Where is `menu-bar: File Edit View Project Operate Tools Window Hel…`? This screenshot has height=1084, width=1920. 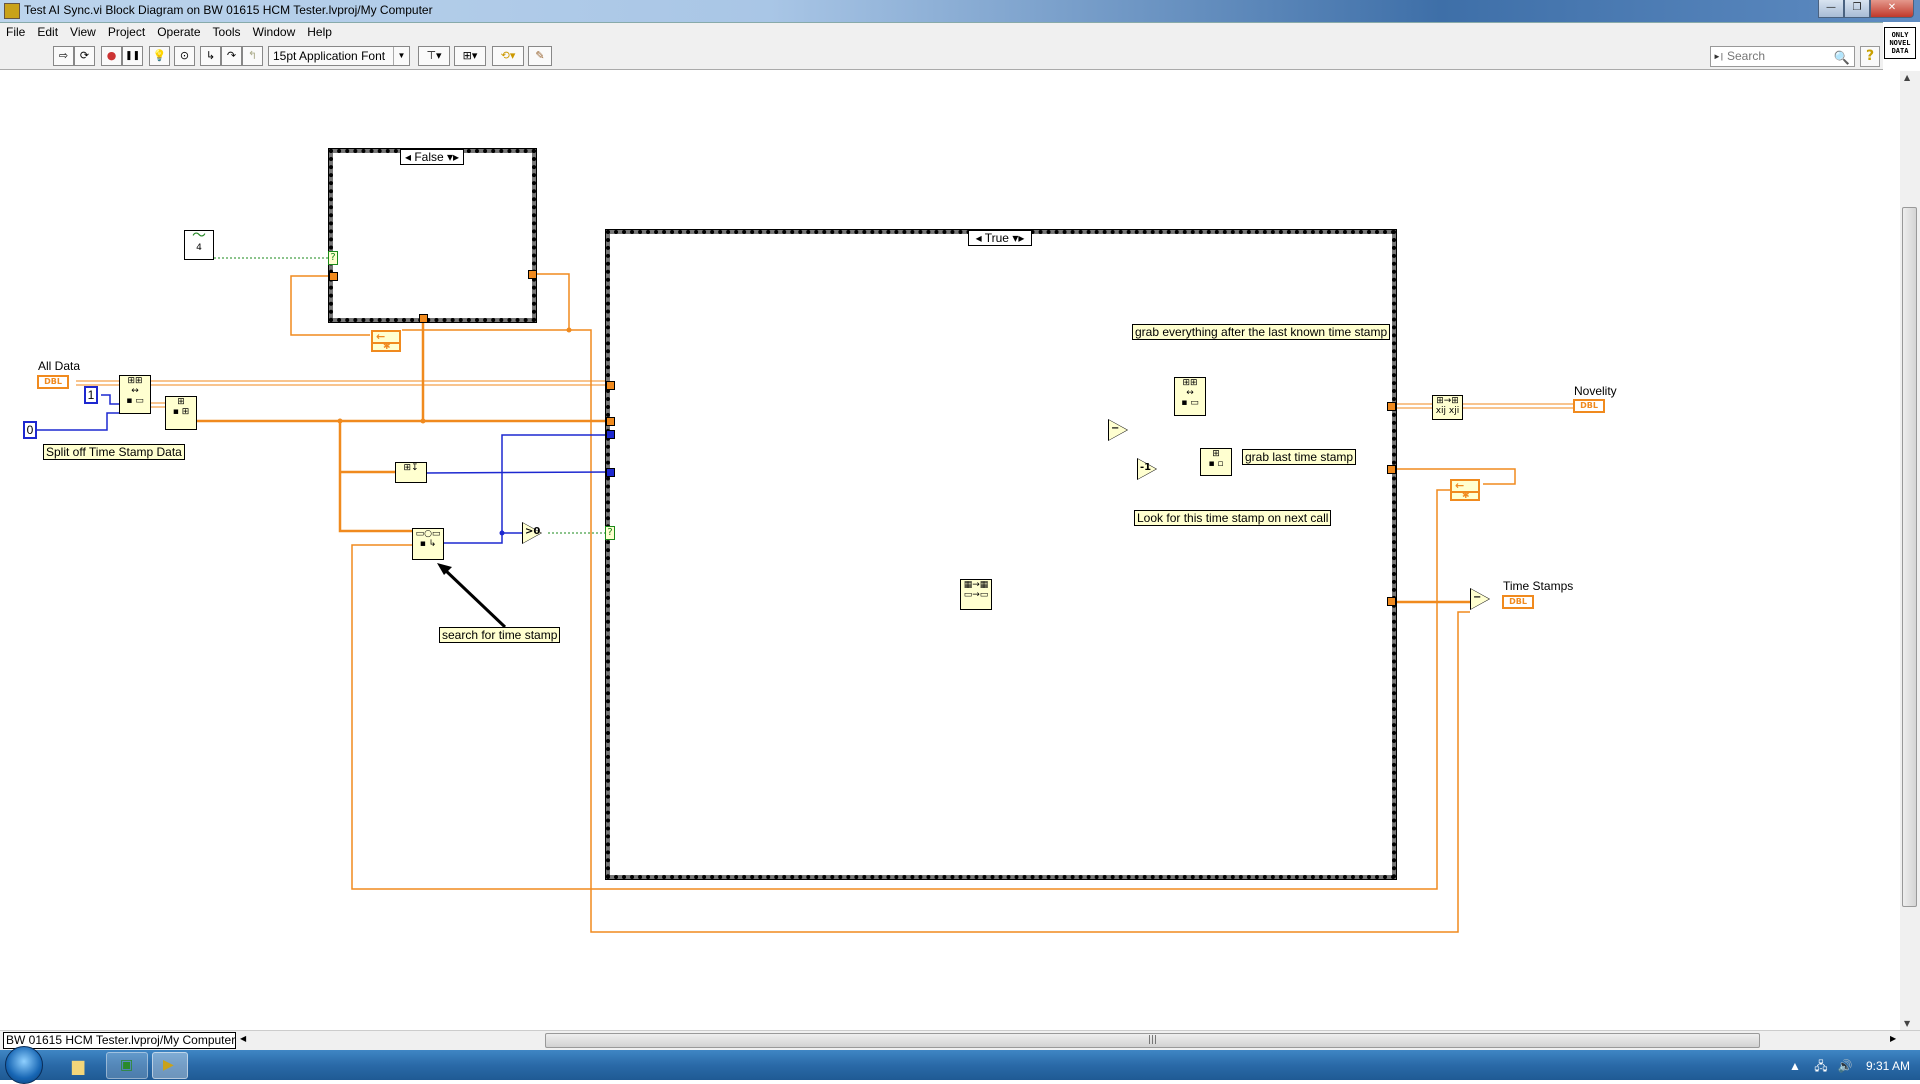 menu-bar: File Edit View Project Operate Tools Window Hel… is located at coordinates (941, 32).